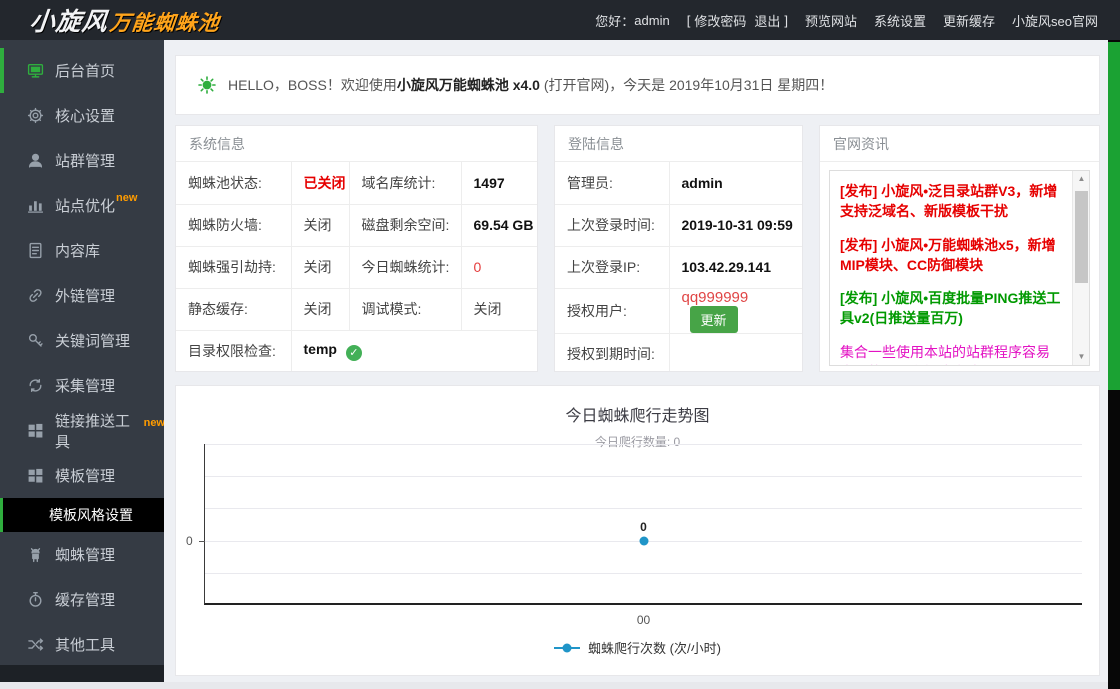 This screenshot has width=1120, height=689. I want to click on check-circle-icon: ✓, so click(353, 353).